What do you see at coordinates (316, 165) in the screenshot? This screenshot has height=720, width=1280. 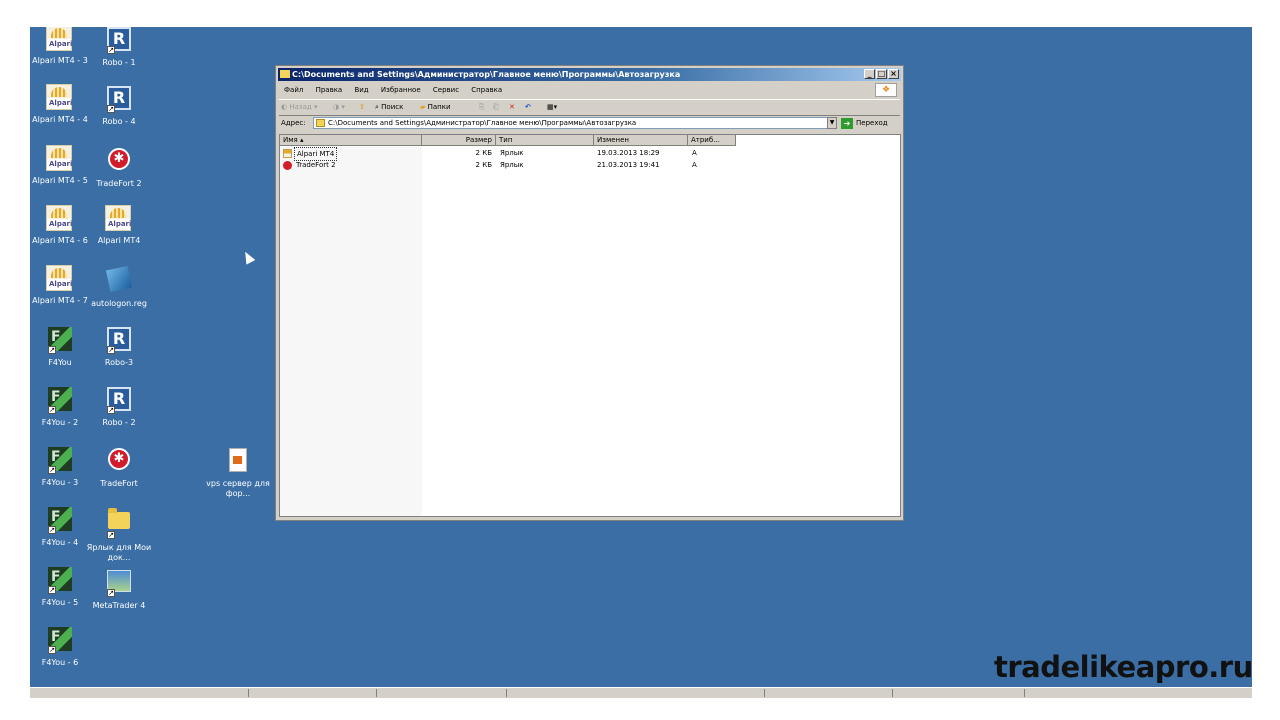 I see `file-name: TradeFort 2` at bounding box center [316, 165].